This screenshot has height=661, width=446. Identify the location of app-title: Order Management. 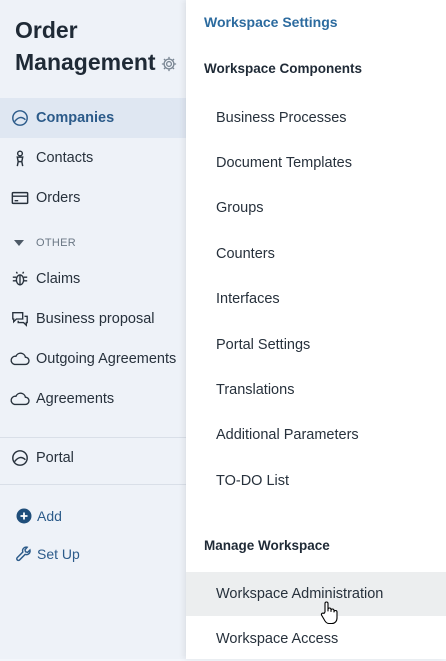
(85, 46).